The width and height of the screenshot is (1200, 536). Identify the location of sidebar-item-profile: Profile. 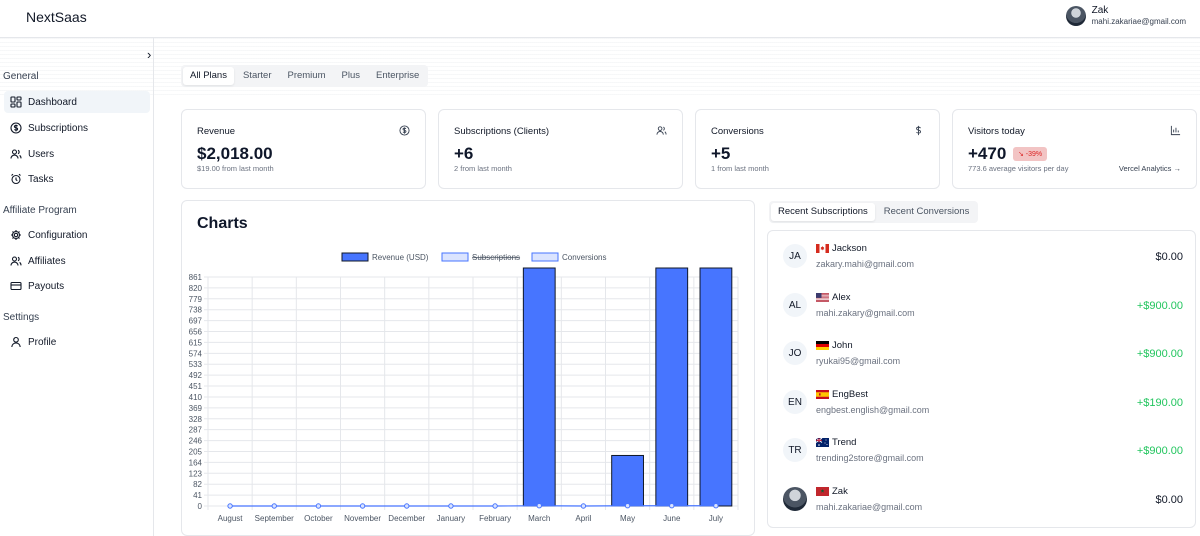
(77, 342).